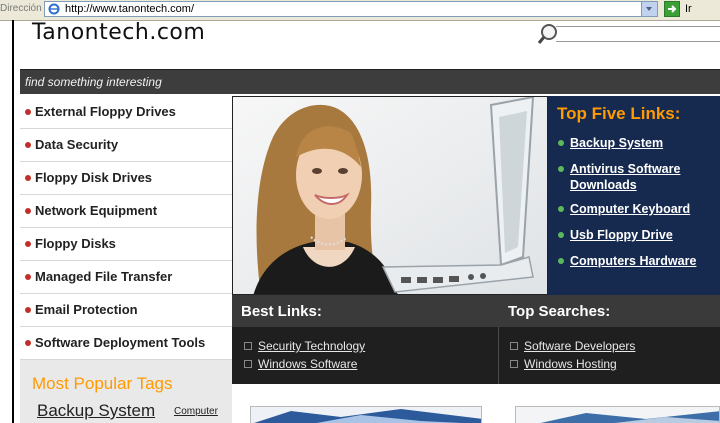  Describe the element at coordinates (619, 113) in the screenshot. I see `top-five-title: Top Five Links:` at that location.